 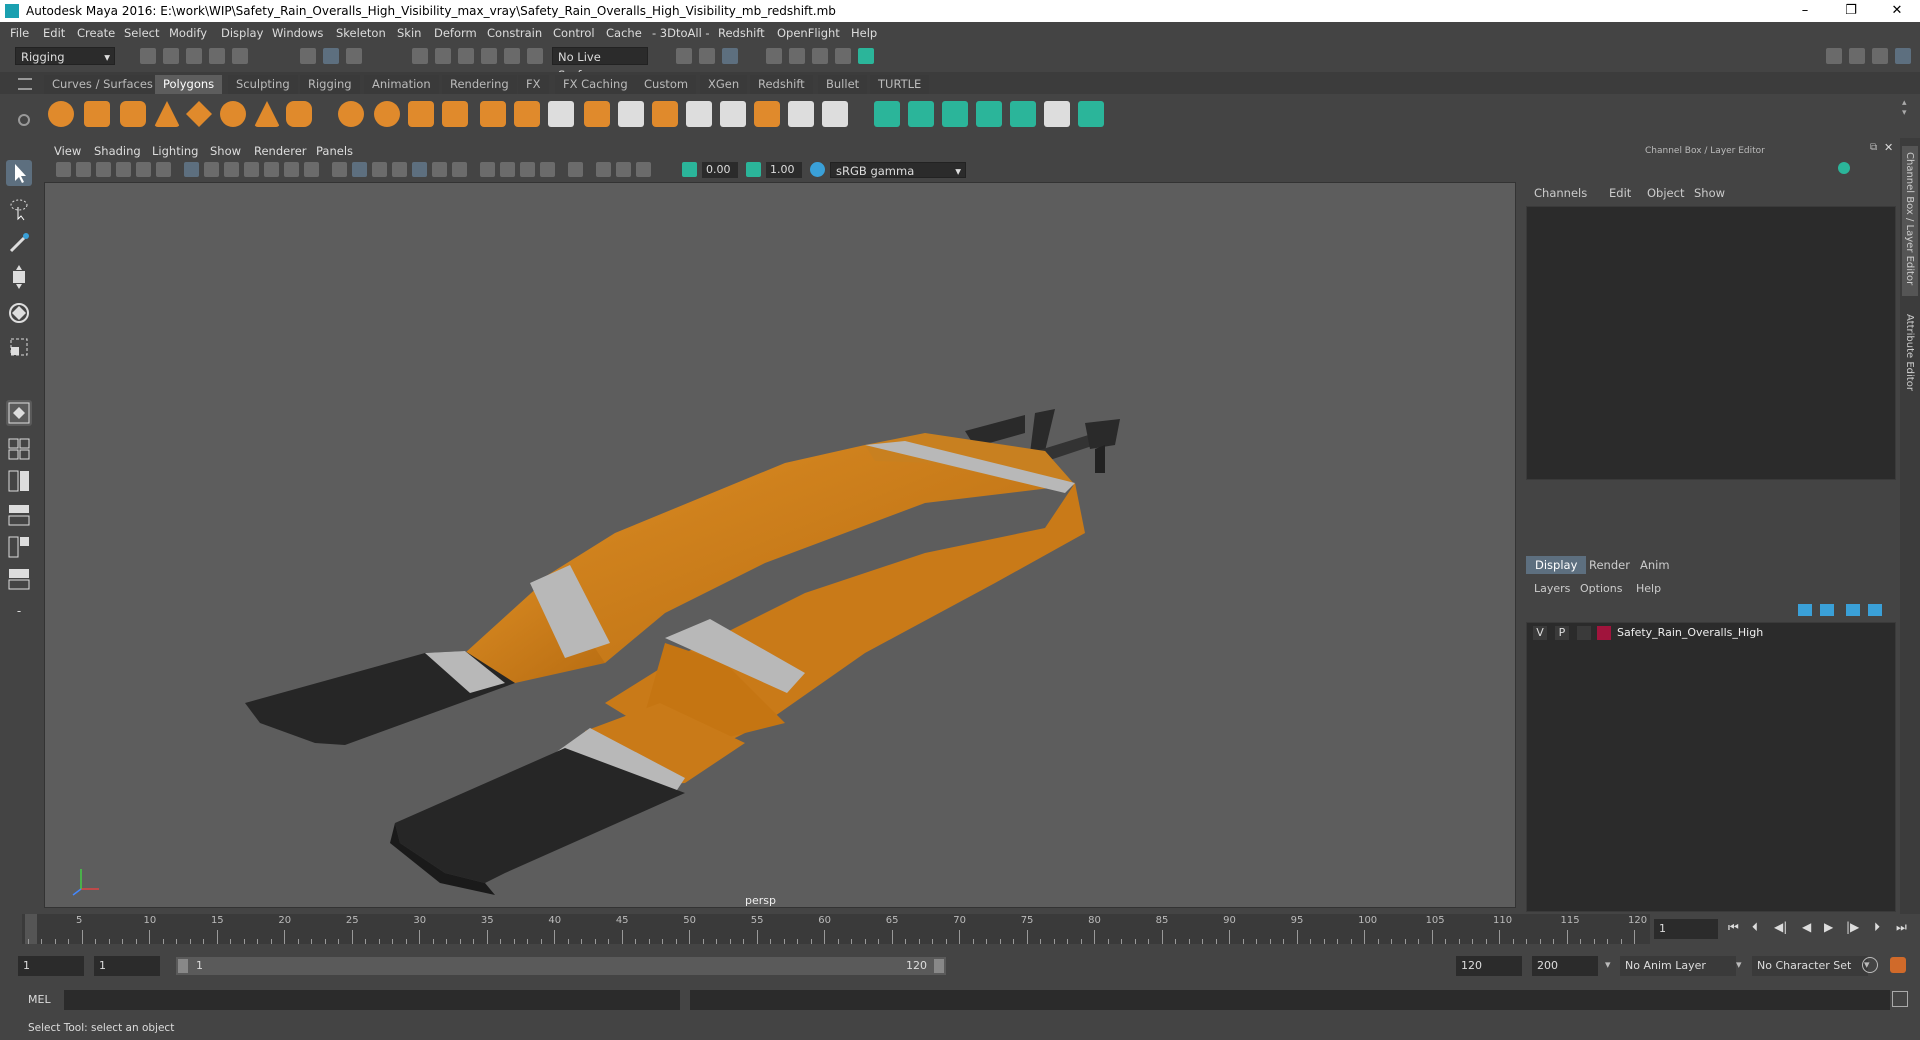 I want to click on cb-menu-show: Show, so click(x=1709, y=193).